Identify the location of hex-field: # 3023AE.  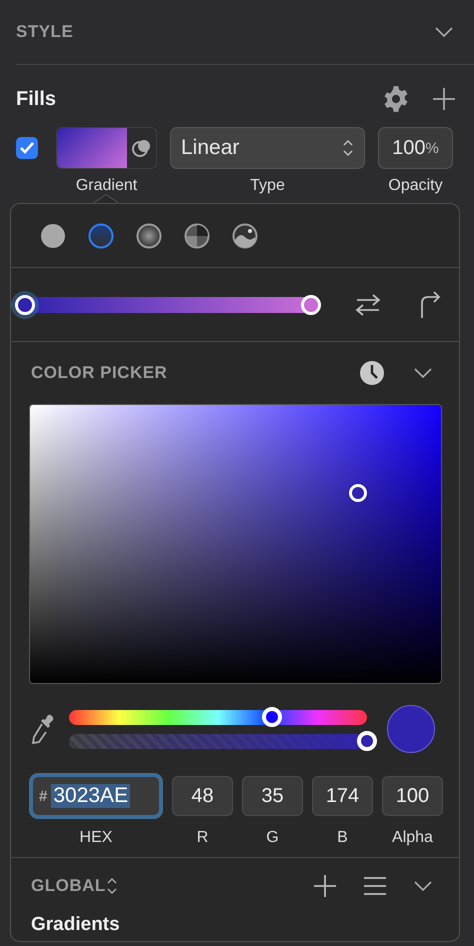
(96, 796).